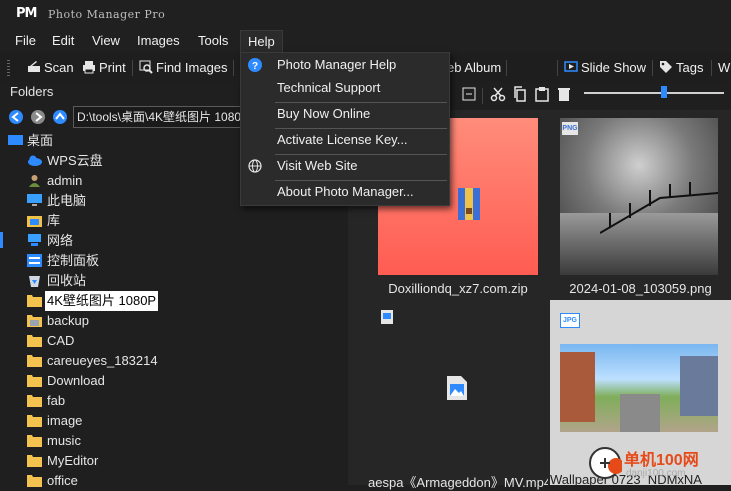 The image size is (731, 491). Describe the element at coordinates (175, 221) in the screenshot. I see `tree-item-library: 库` at that location.